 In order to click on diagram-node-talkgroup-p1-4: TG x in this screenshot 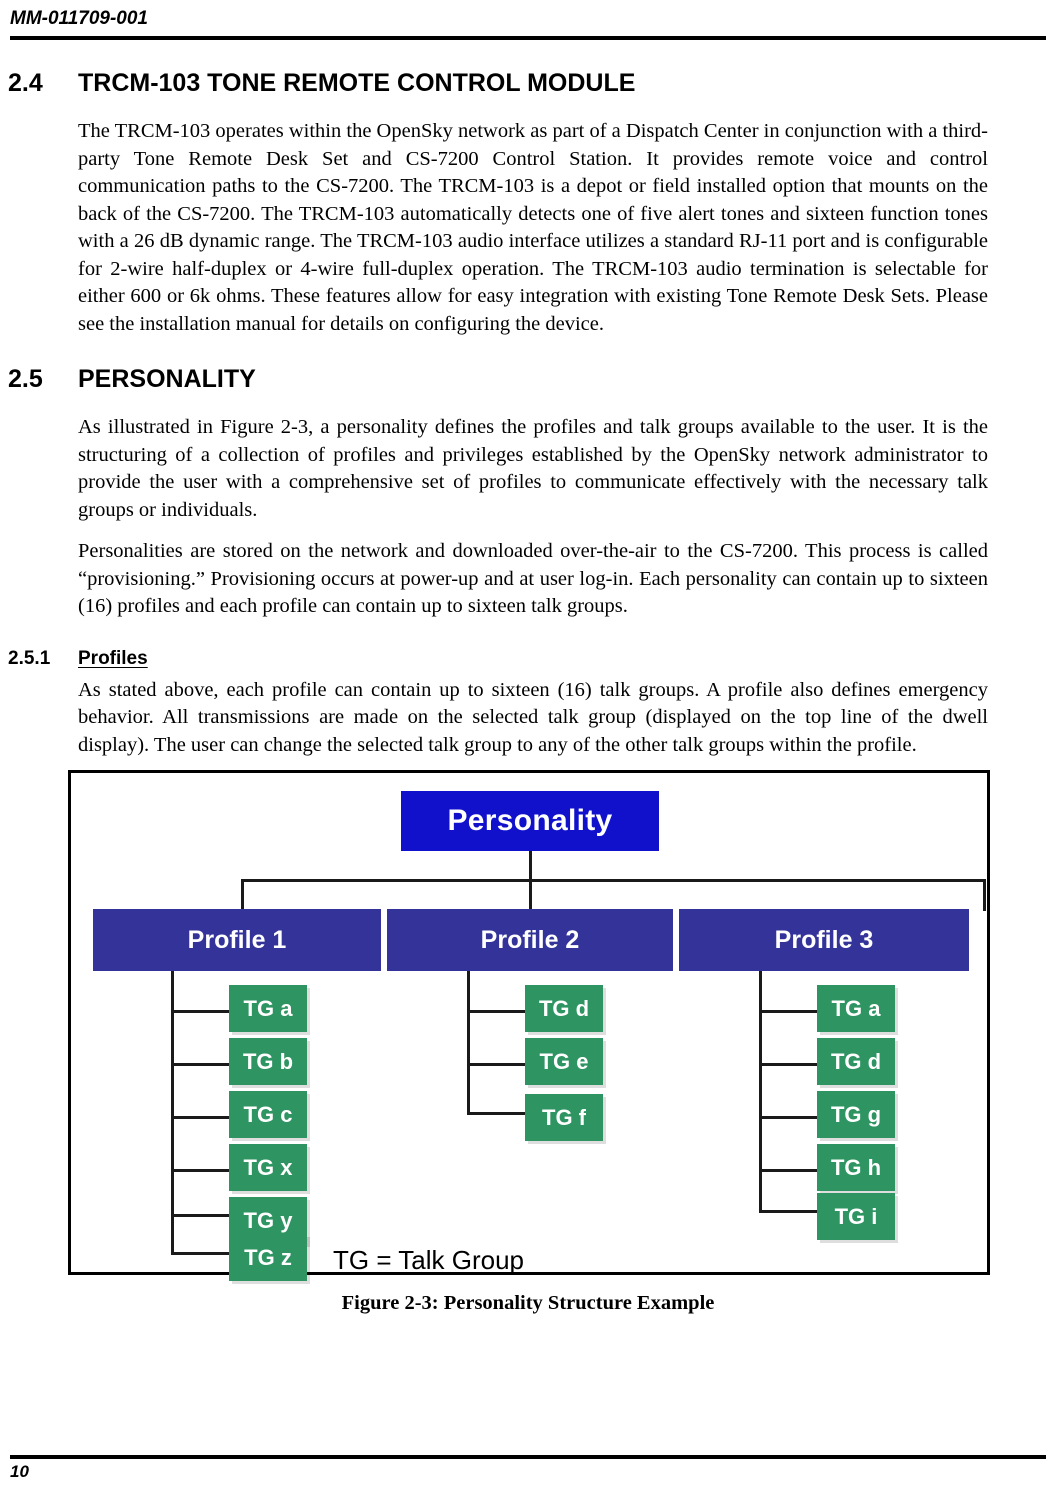, I will do `click(268, 1167)`.